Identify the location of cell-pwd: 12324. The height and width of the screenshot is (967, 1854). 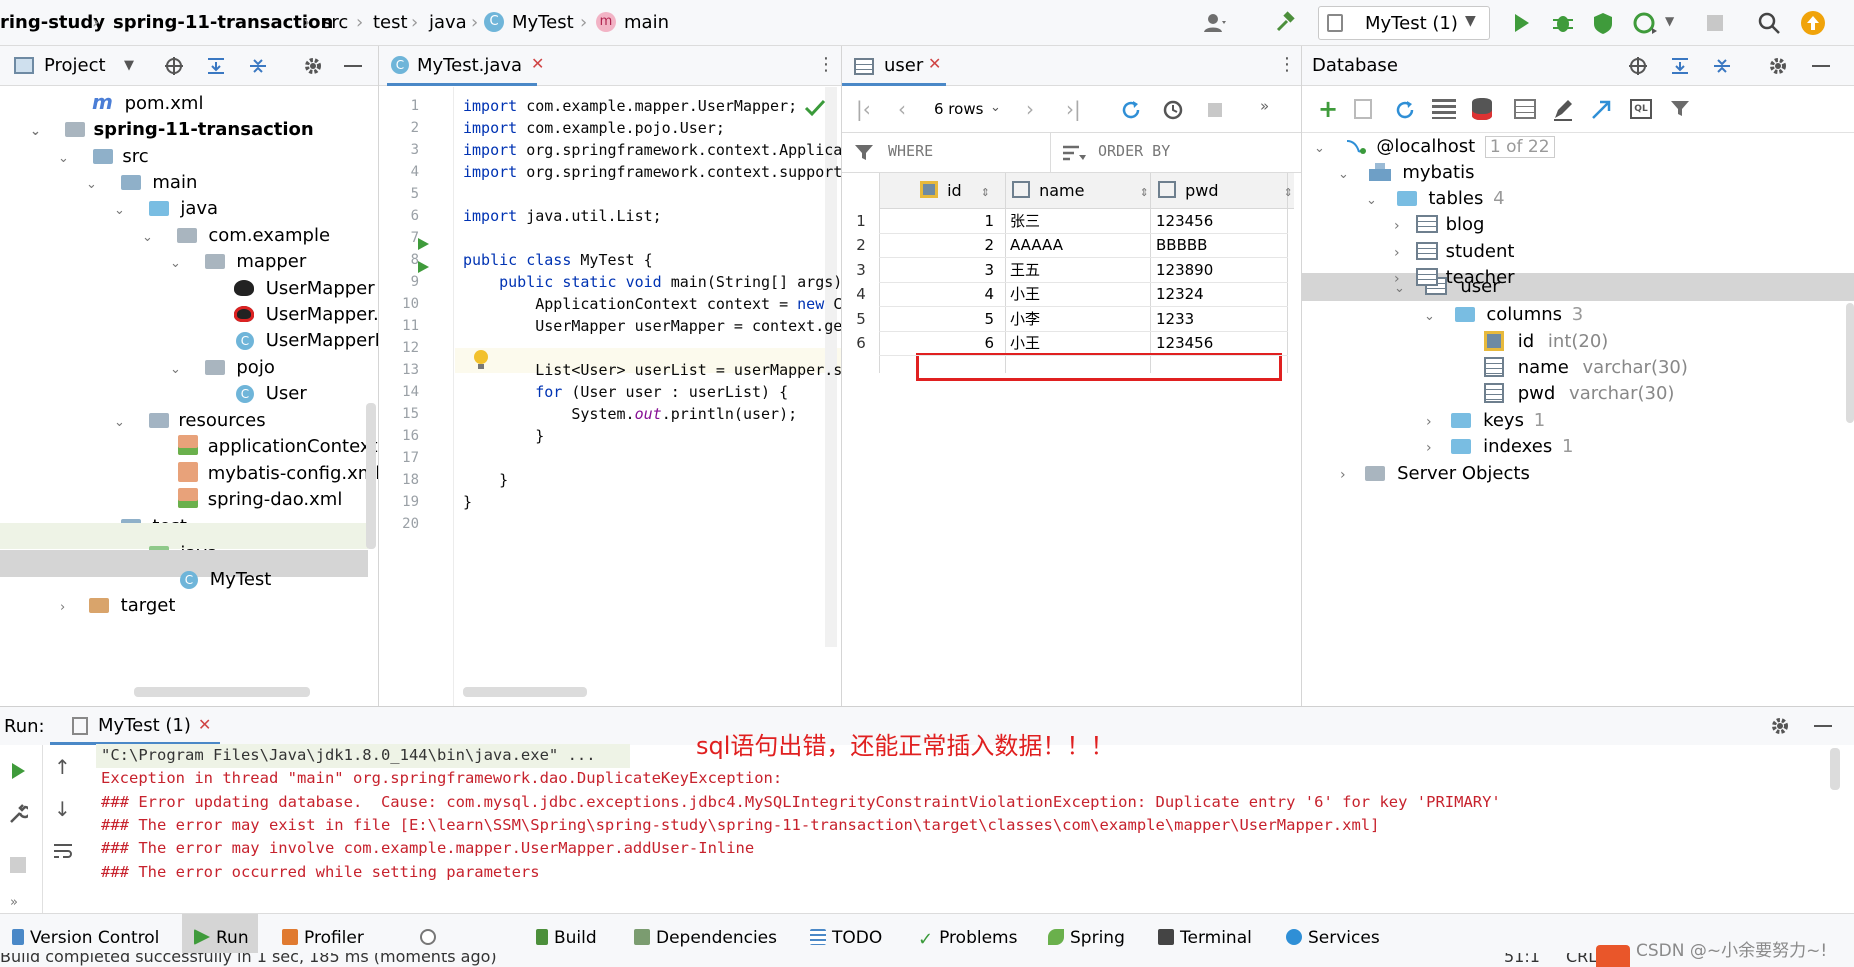
(1180, 294).